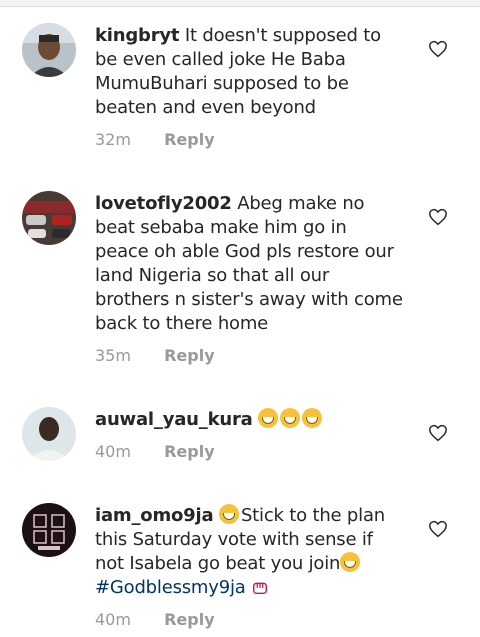 This screenshot has height=637, width=480. I want to click on comment-text: auwal_yau_kura, so click(250, 420).